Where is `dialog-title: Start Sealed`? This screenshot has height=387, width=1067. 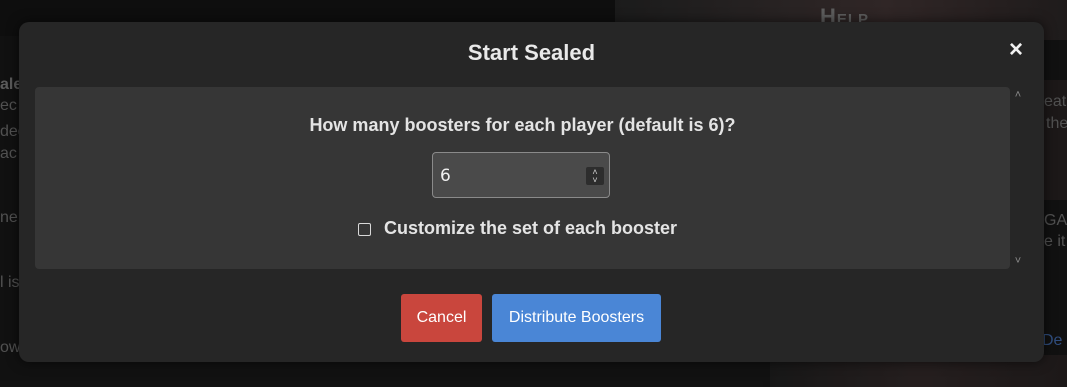 dialog-title: Start Sealed is located at coordinates (531, 52).